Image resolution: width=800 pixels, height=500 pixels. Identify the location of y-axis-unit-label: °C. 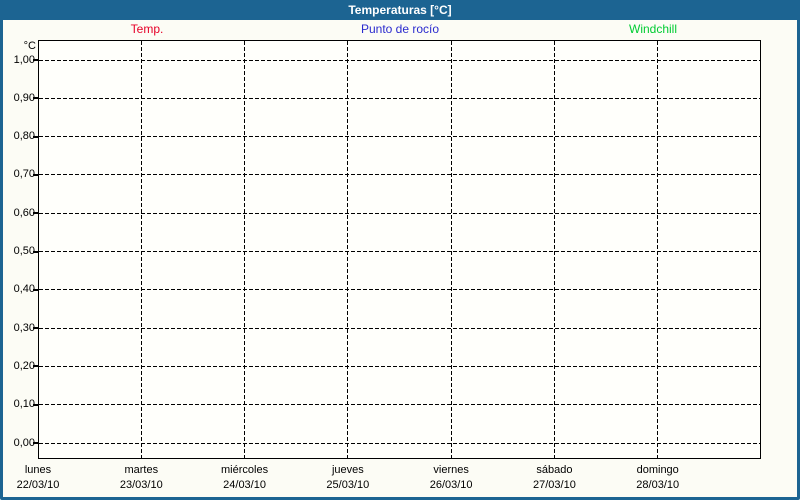
(29, 46).